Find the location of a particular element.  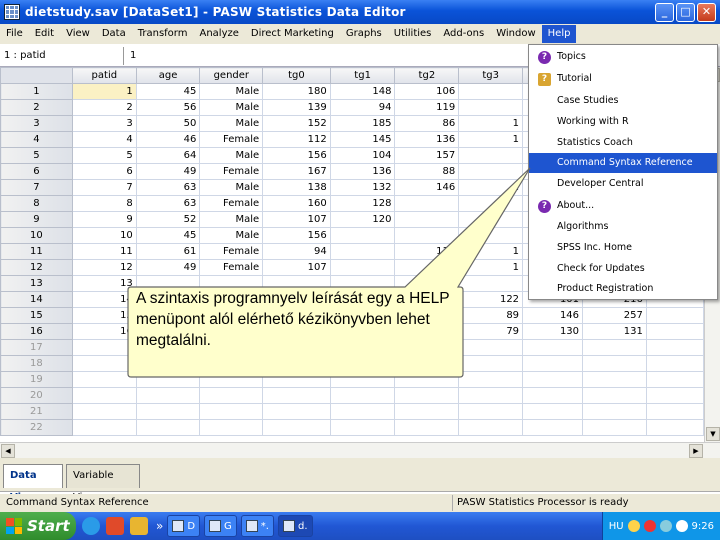

row-number: 5 is located at coordinates (36, 155).